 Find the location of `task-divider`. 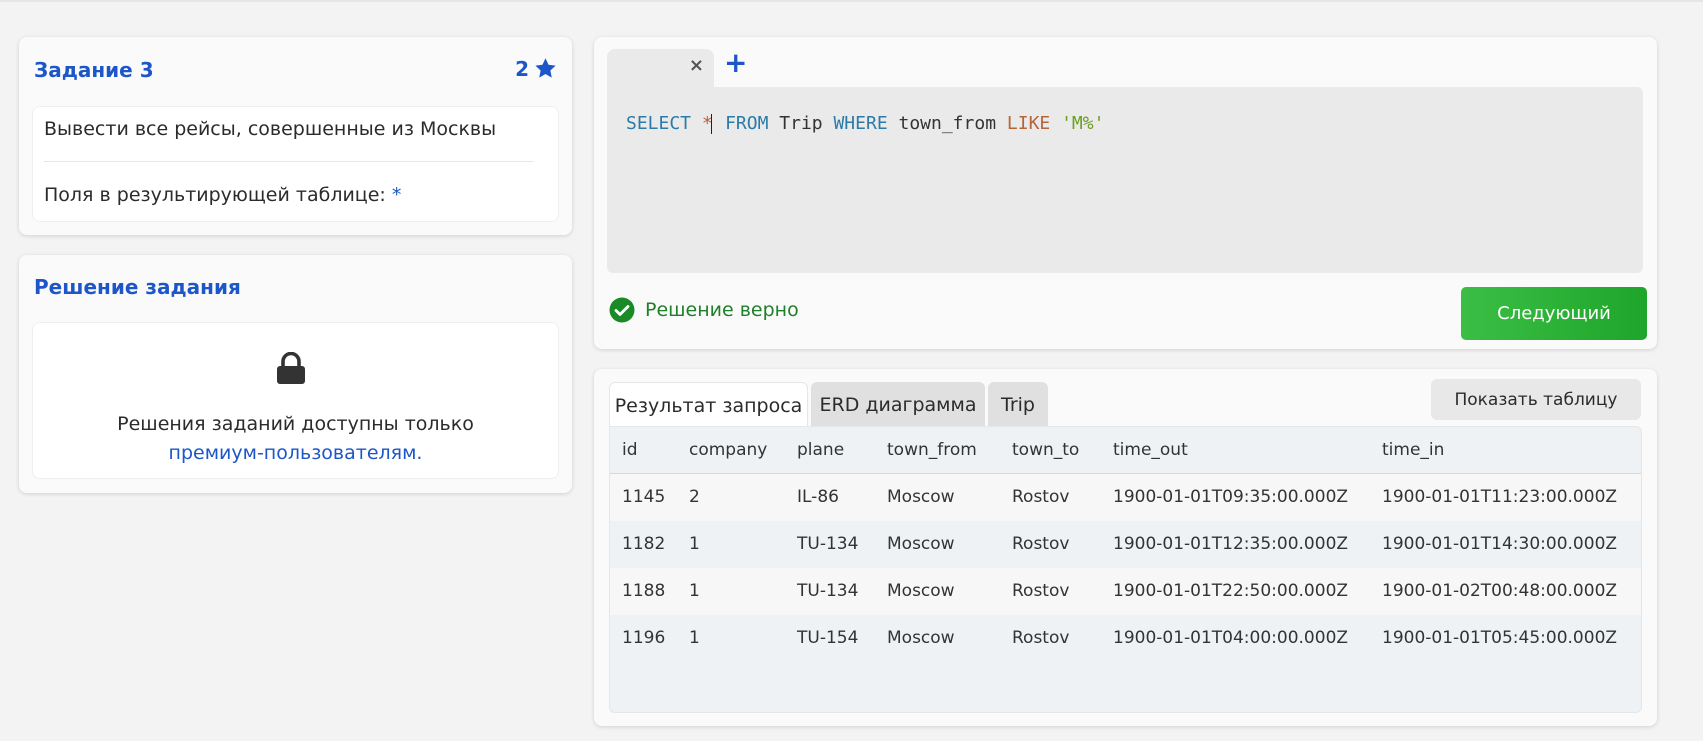

task-divider is located at coordinates (289, 161).